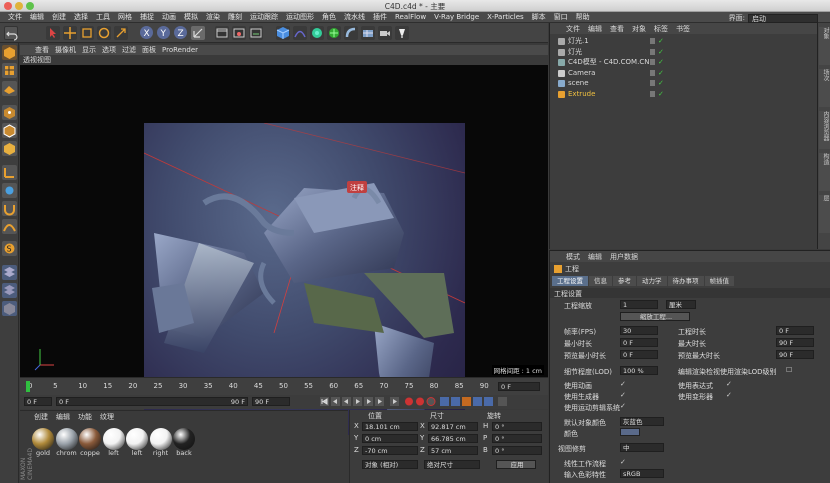  I want to click on use-expressions-checkbox: ✓, so click(729, 384).